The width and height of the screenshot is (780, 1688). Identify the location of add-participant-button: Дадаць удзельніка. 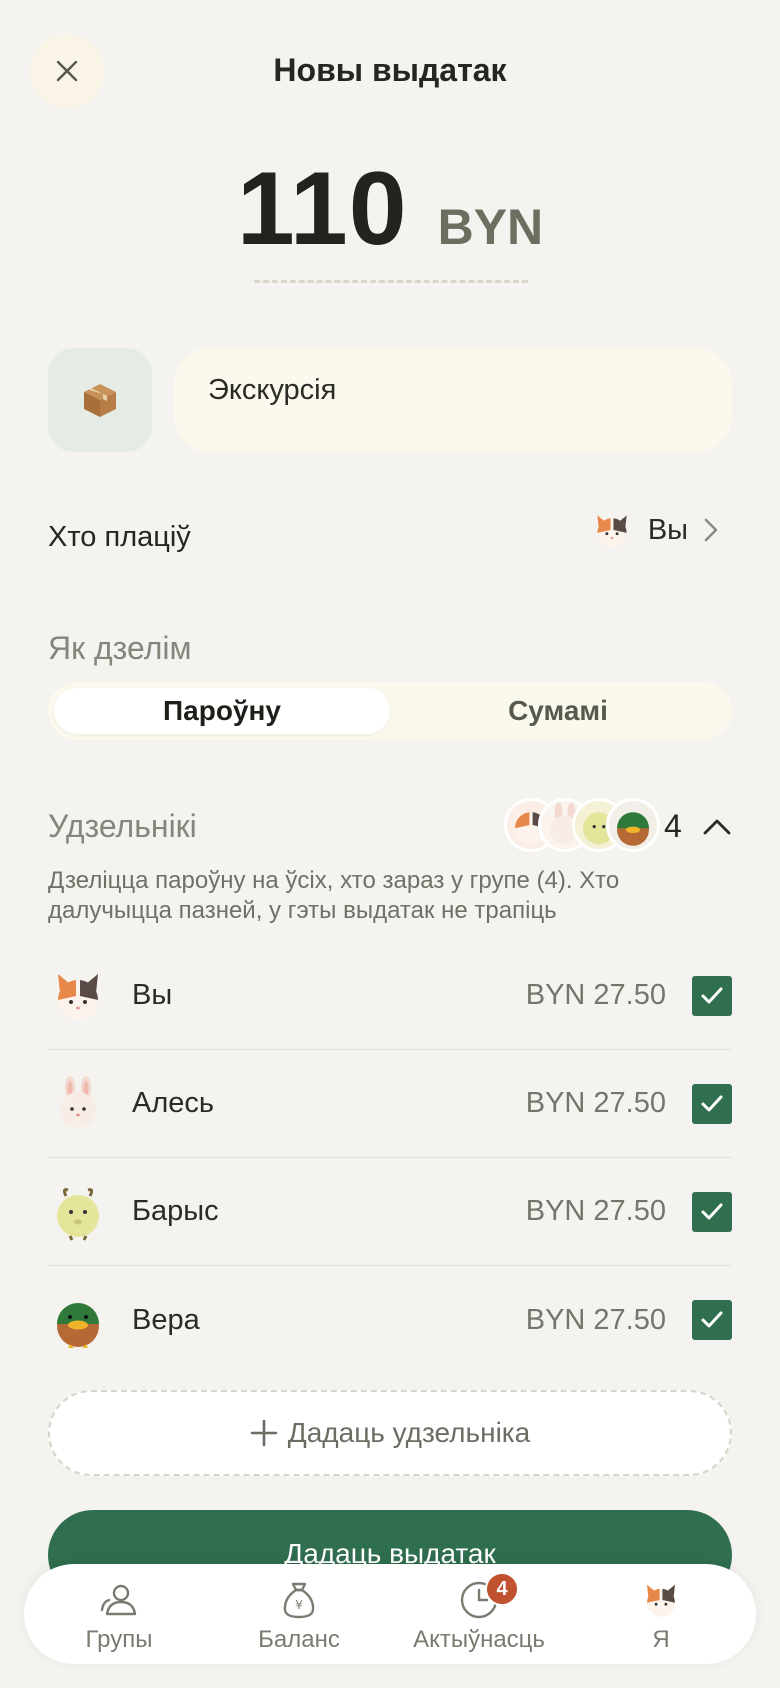
(390, 1433).